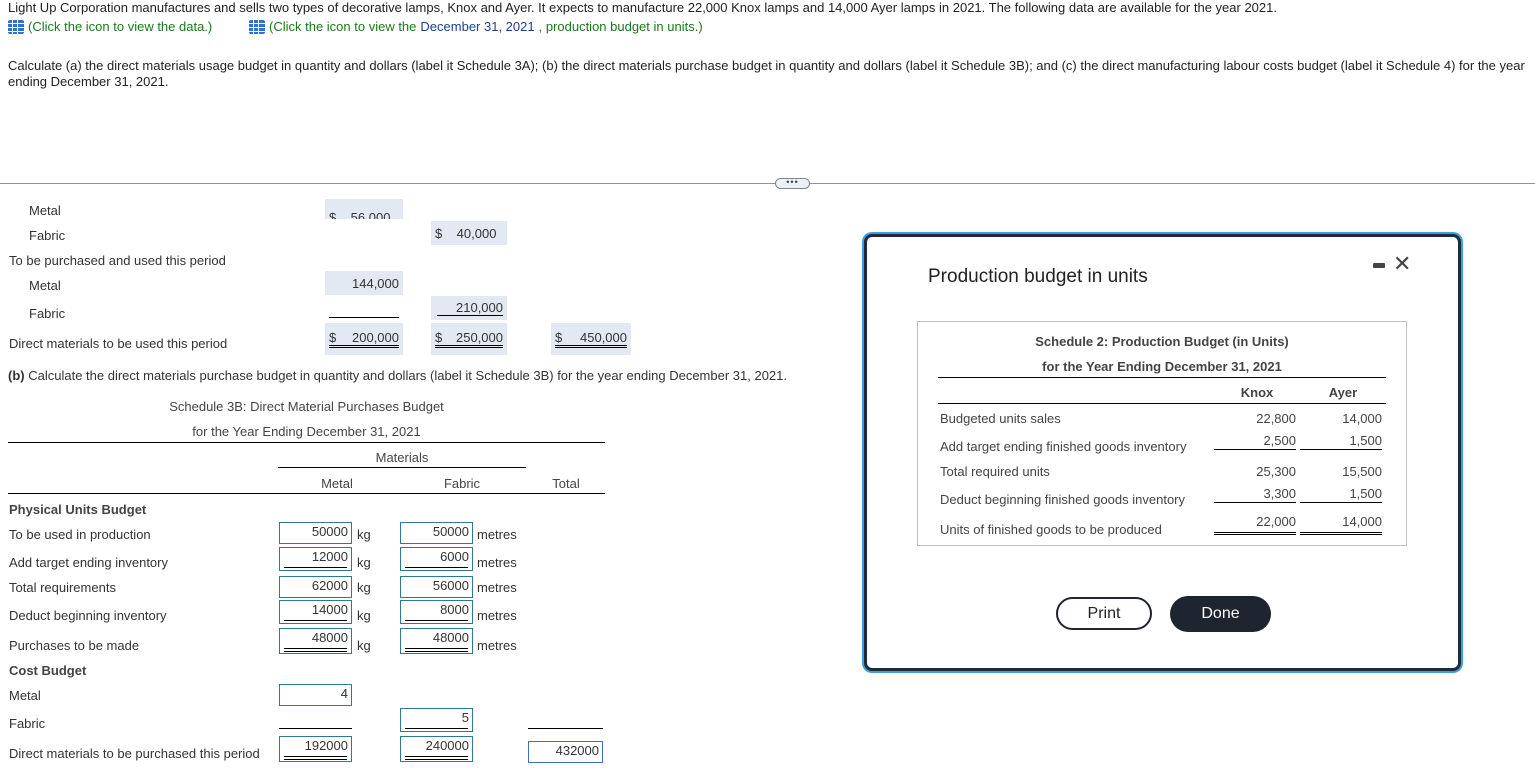  I want to click on print-button: Print, so click(1104, 613).